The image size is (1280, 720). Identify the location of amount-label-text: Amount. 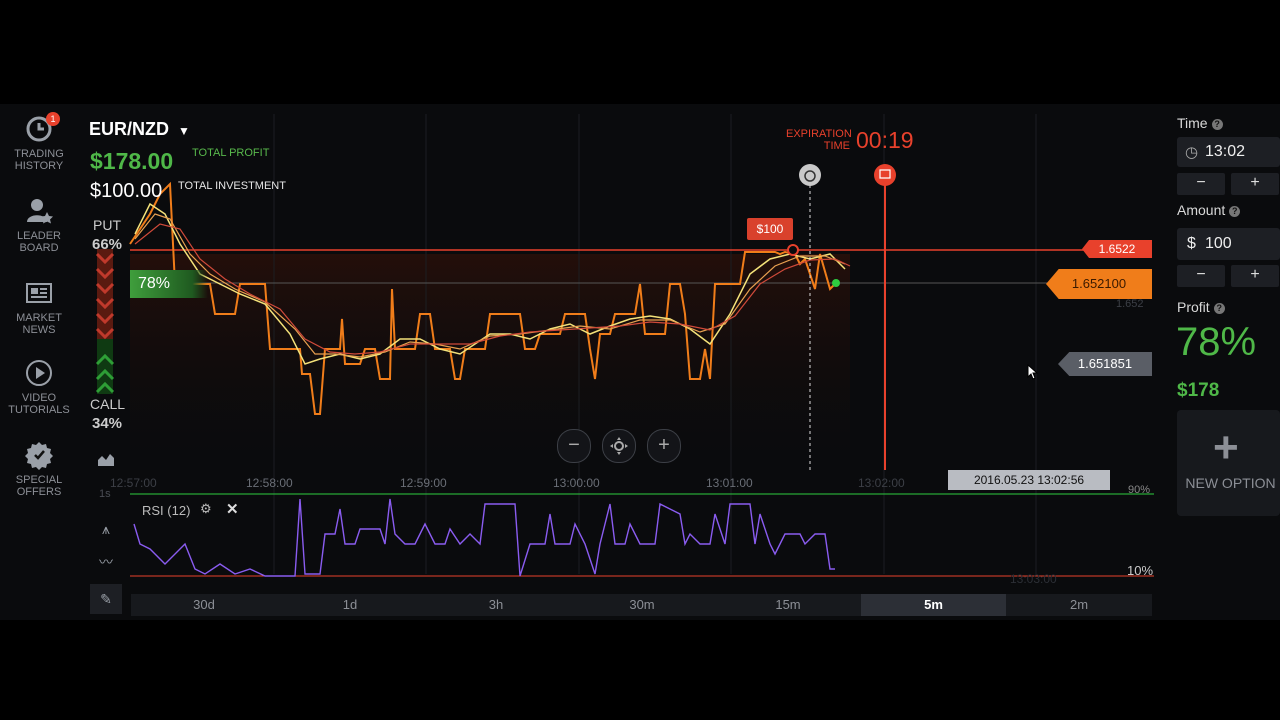
(1201, 210).